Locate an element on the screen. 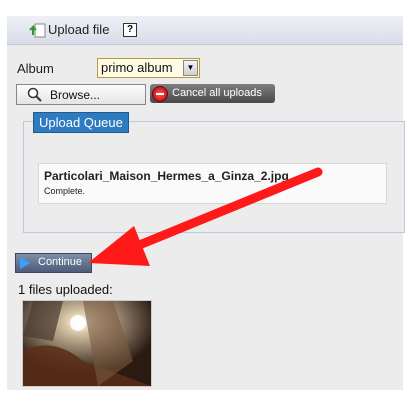 This screenshot has width=408, height=409. stop-icon is located at coordinates (160, 94).